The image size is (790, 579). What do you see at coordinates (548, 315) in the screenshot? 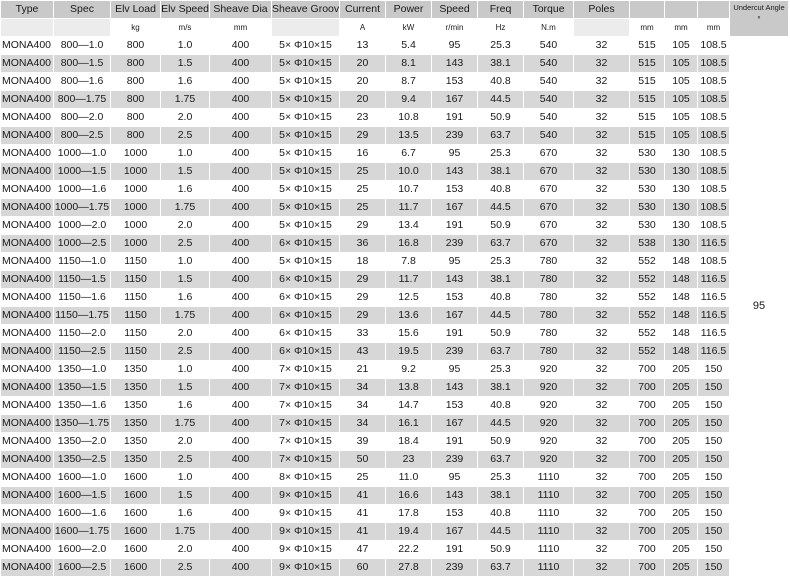
I see `cell-torque: 780` at bounding box center [548, 315].